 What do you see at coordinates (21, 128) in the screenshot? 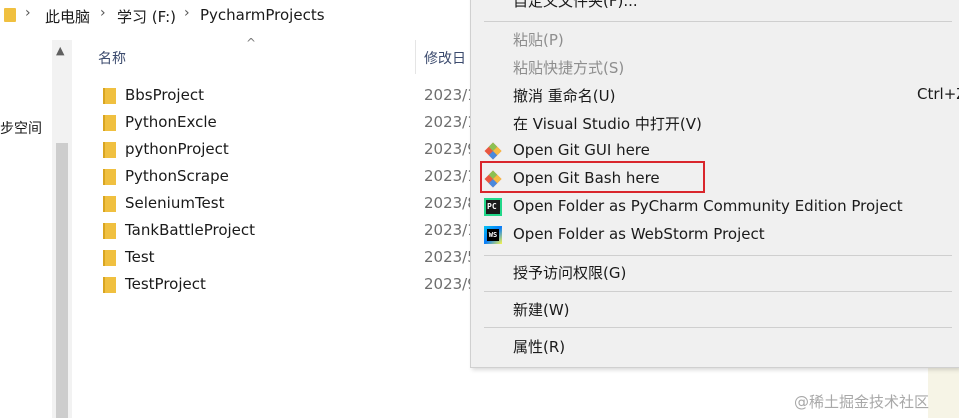
I see `nav-item-sync-space: 步空间` at bounding box center [21, 128].